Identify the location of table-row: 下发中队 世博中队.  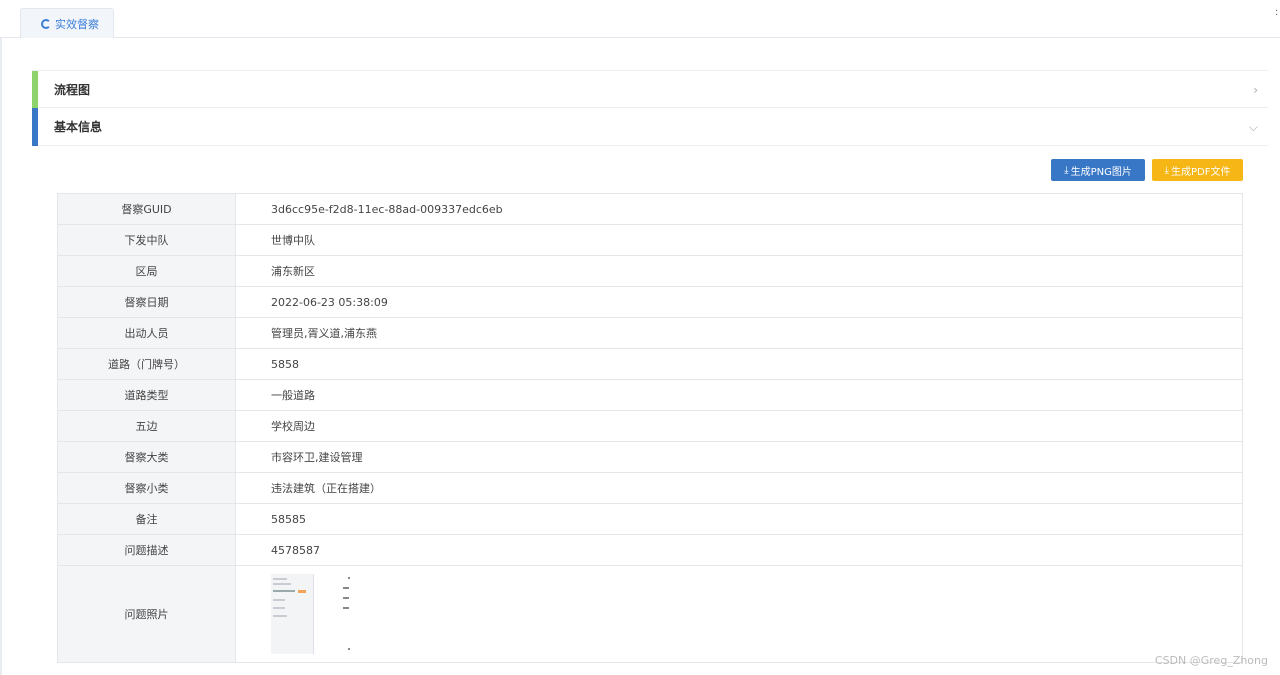
(650, 240).